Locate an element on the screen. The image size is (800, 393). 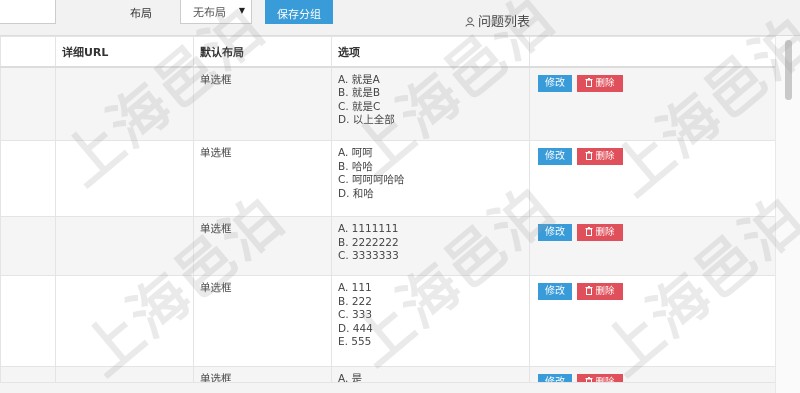
option-item: D. 以上全部 is located at coordinates (366, 120).